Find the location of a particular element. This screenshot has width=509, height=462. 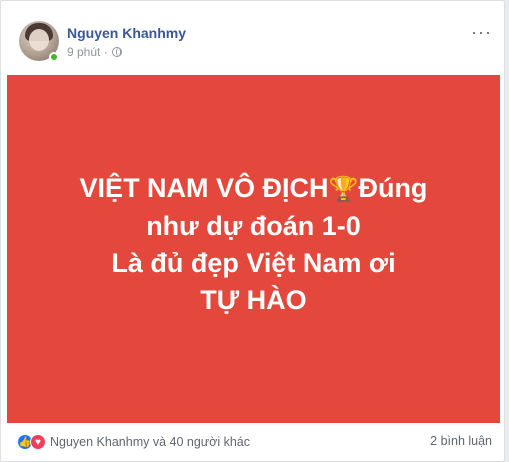

comments-count: 2 bình luận is located at coordinates (461, 441).